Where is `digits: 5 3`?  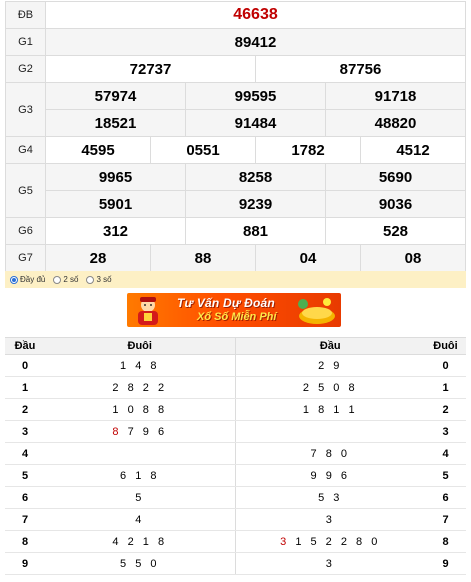 digits: 5 3 is located at coordinates (330, 497).